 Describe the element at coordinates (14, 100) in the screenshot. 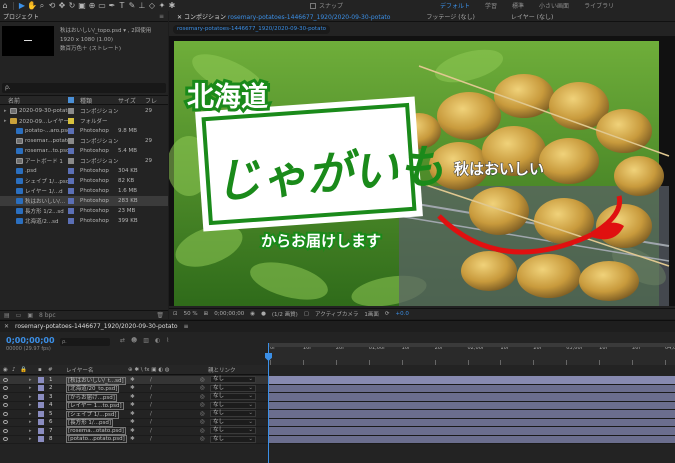

I see `column-name: 名前` at that location.